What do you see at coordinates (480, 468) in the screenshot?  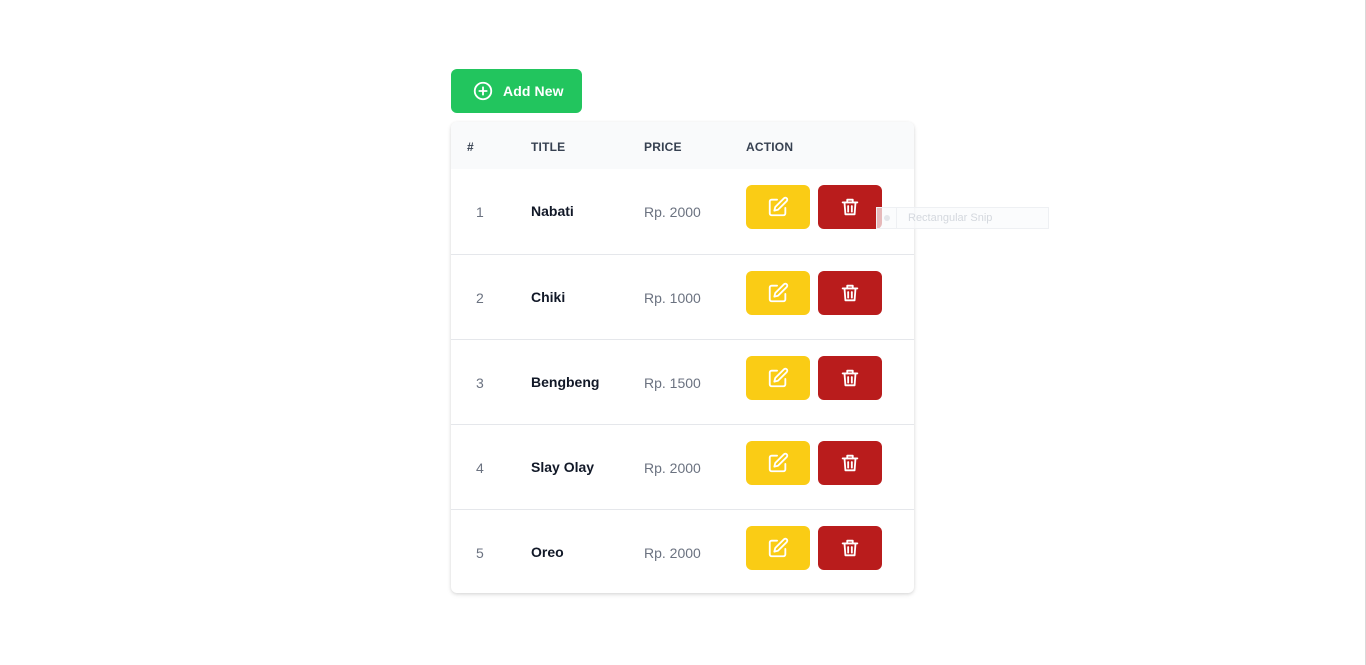 I see `row-number: 4` at bounding box center [480, 468].